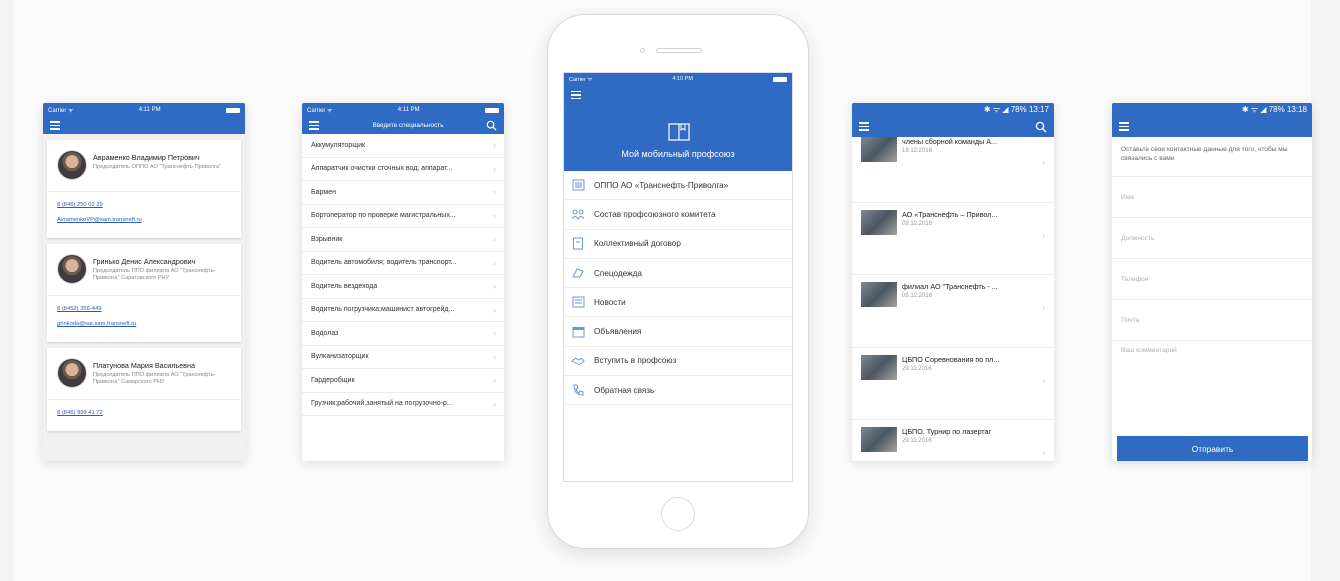 The height and width of the screenshot is (581, 1340). What do you see at coordinates (1212, 377) in the screenshot?
I see `comment-field` at bounding box center [1212, 377].